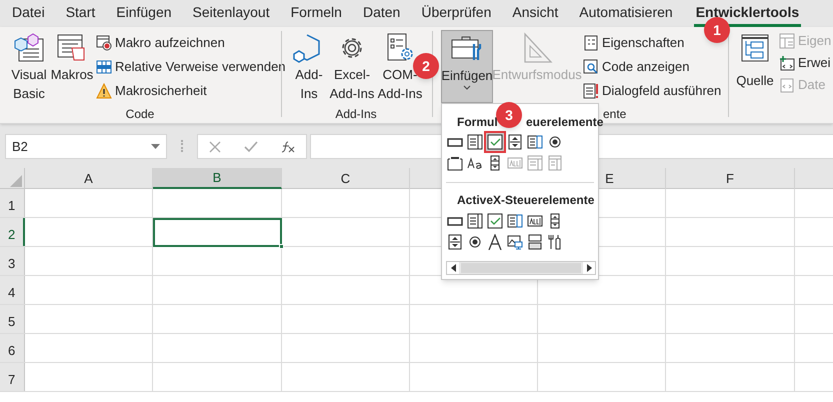  Describe the element at coordinates (251, 146) in the screenshot. I see `checkmark-icon` at that location.